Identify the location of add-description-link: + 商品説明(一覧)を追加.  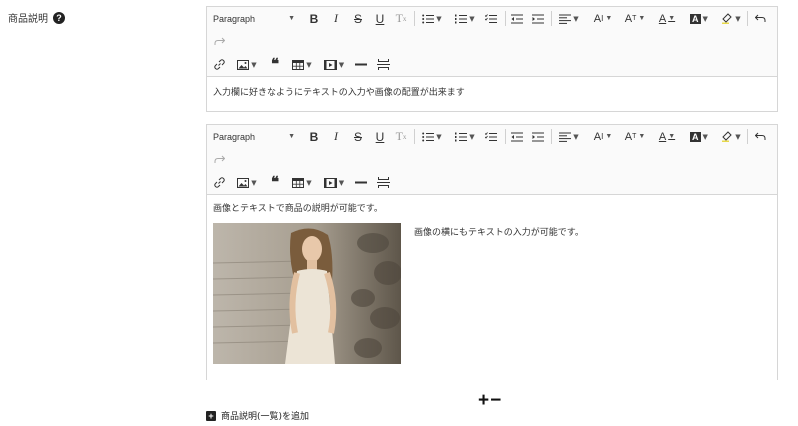
(257, 415).